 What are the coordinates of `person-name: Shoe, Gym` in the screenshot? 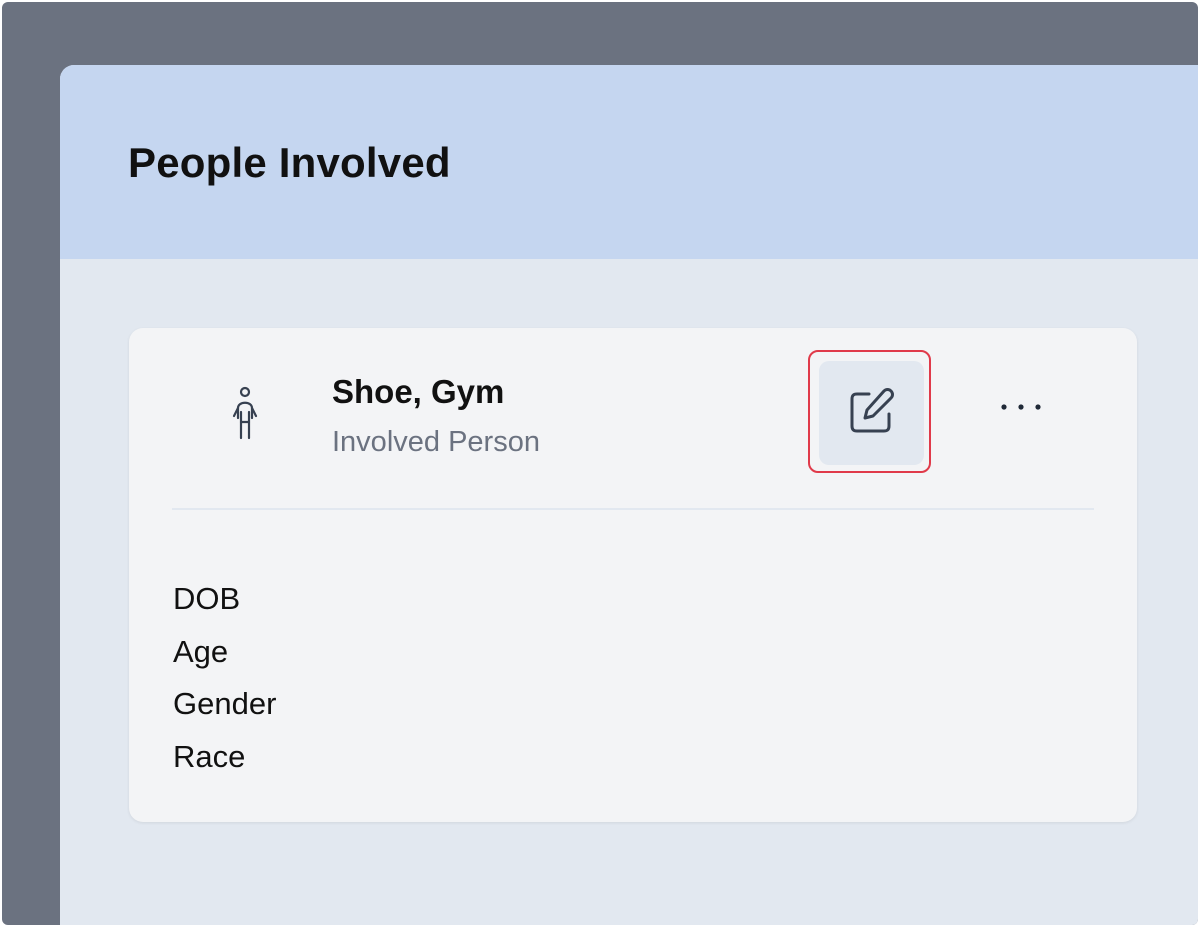 It's located at (418, 392).